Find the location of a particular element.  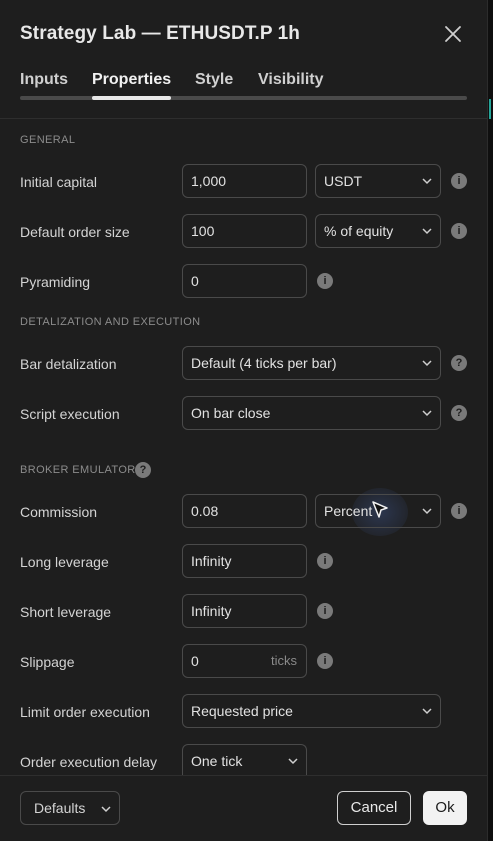

order-size-input: 100 is located at coordinates (244, 231).